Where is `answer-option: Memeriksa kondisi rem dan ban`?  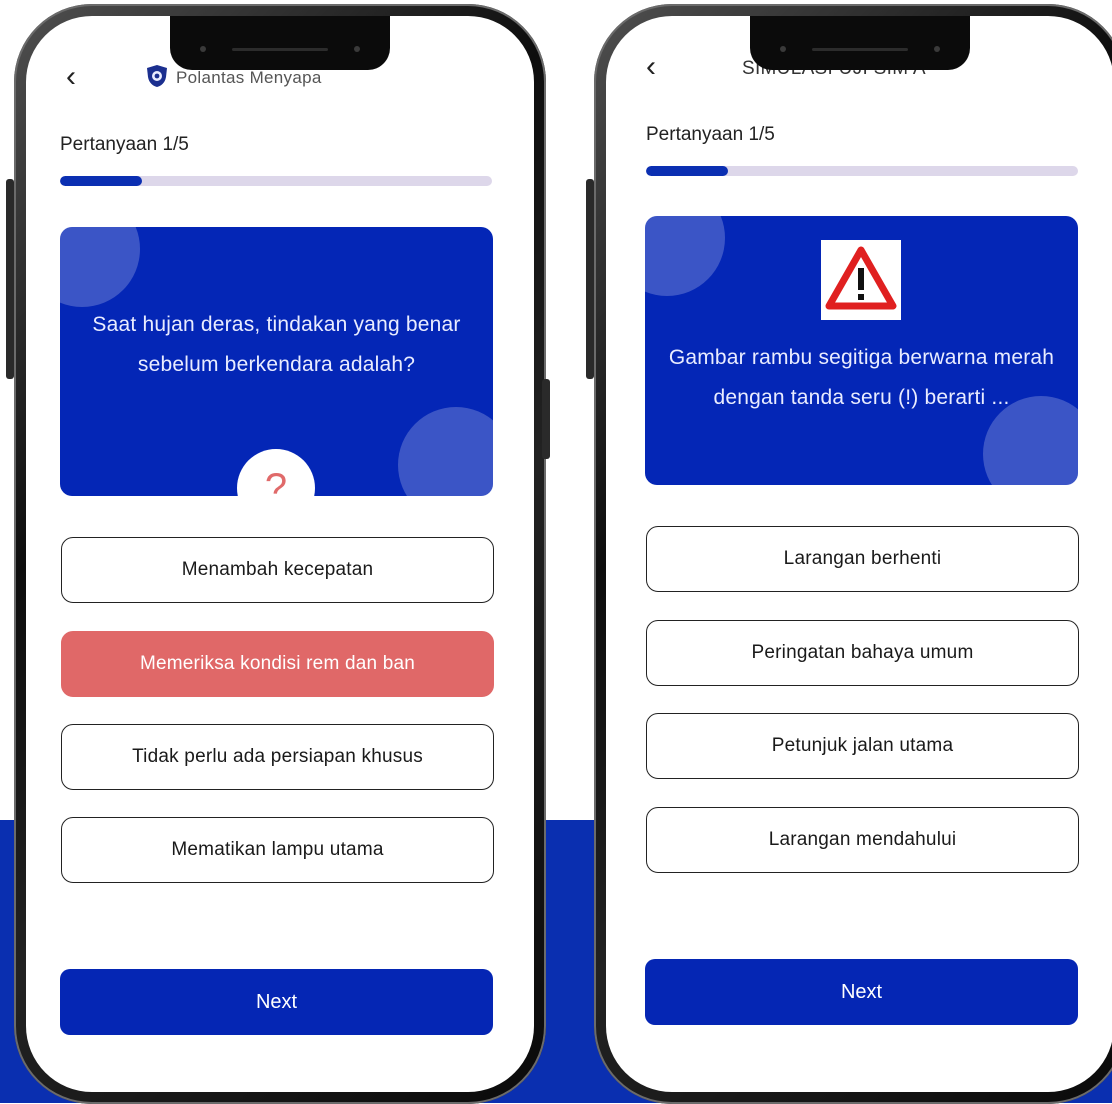 answer-option: Memeriksa kondisi rem dan ban is located at coordinates (277, 664).